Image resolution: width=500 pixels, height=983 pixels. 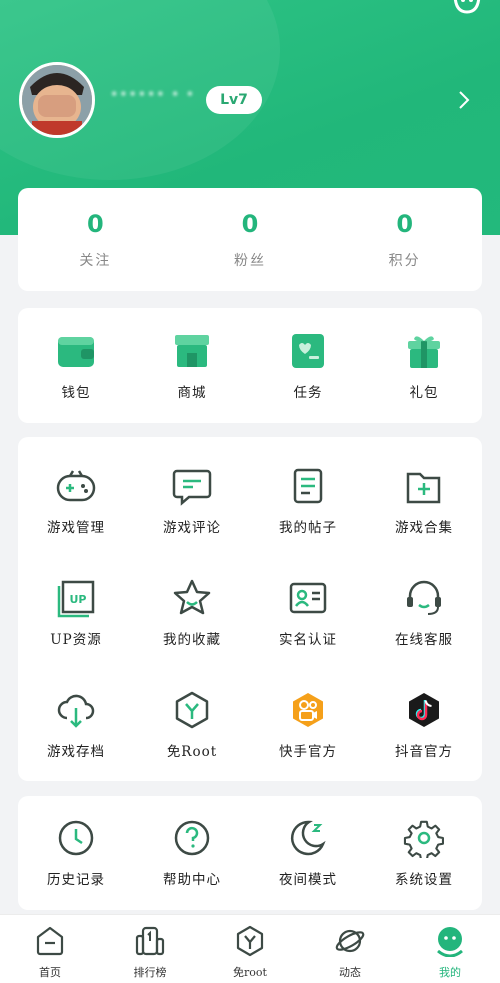 I want to click on collection-folder-icon, so click(x=423, y=488).